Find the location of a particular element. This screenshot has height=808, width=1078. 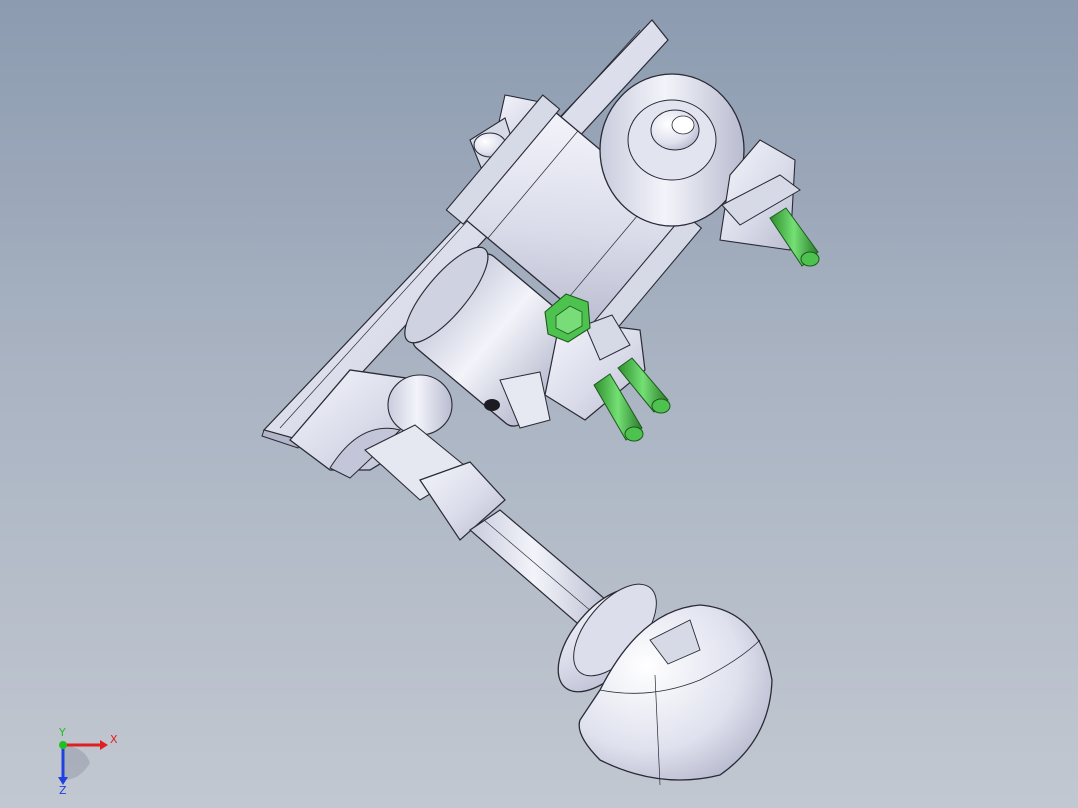

x-axis-arrow is located at coordinates (104, 745).